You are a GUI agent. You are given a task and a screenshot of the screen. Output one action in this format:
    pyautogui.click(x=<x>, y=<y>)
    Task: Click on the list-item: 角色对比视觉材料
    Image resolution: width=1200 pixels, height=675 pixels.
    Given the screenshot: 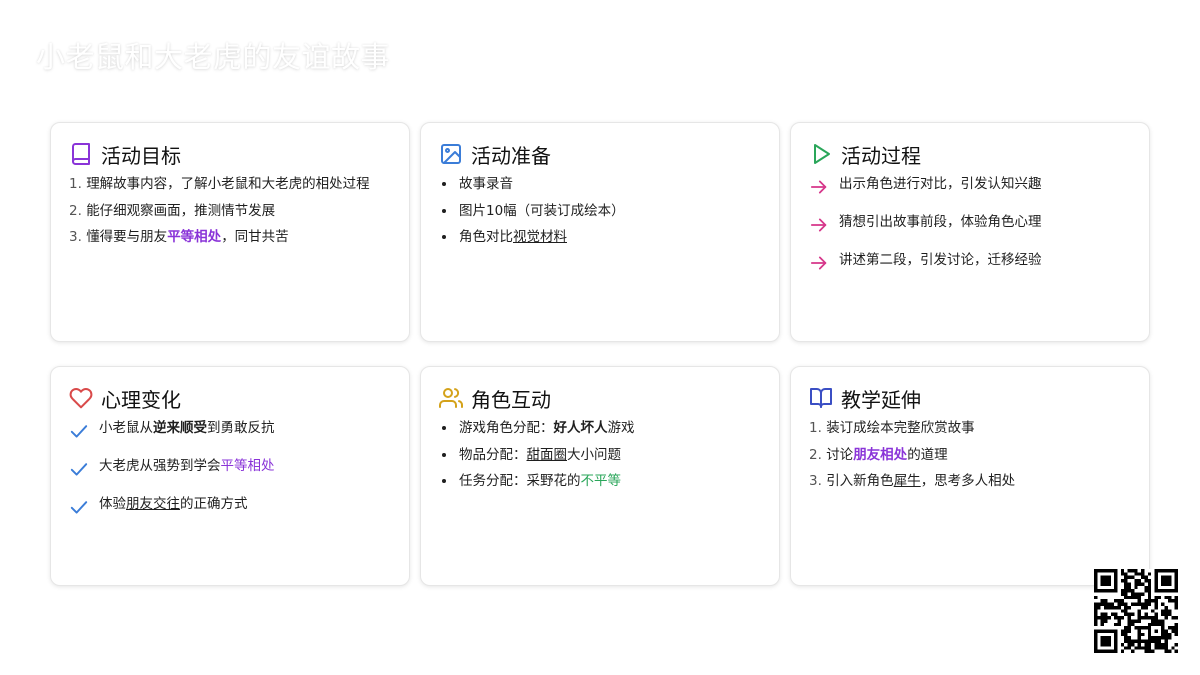 What is the action you would take?
    pyautogui.click(x=609, y=237)
    